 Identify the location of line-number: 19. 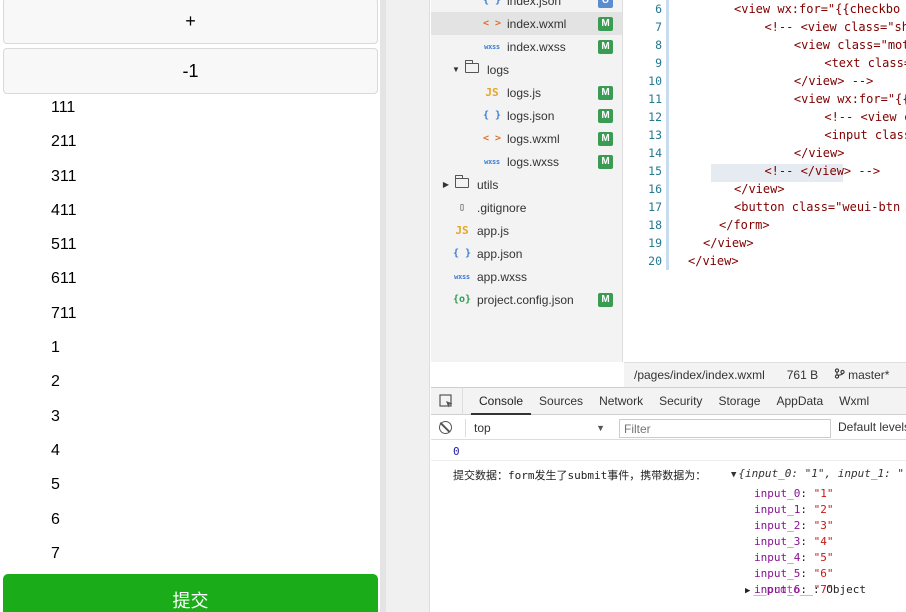
(655, 243).